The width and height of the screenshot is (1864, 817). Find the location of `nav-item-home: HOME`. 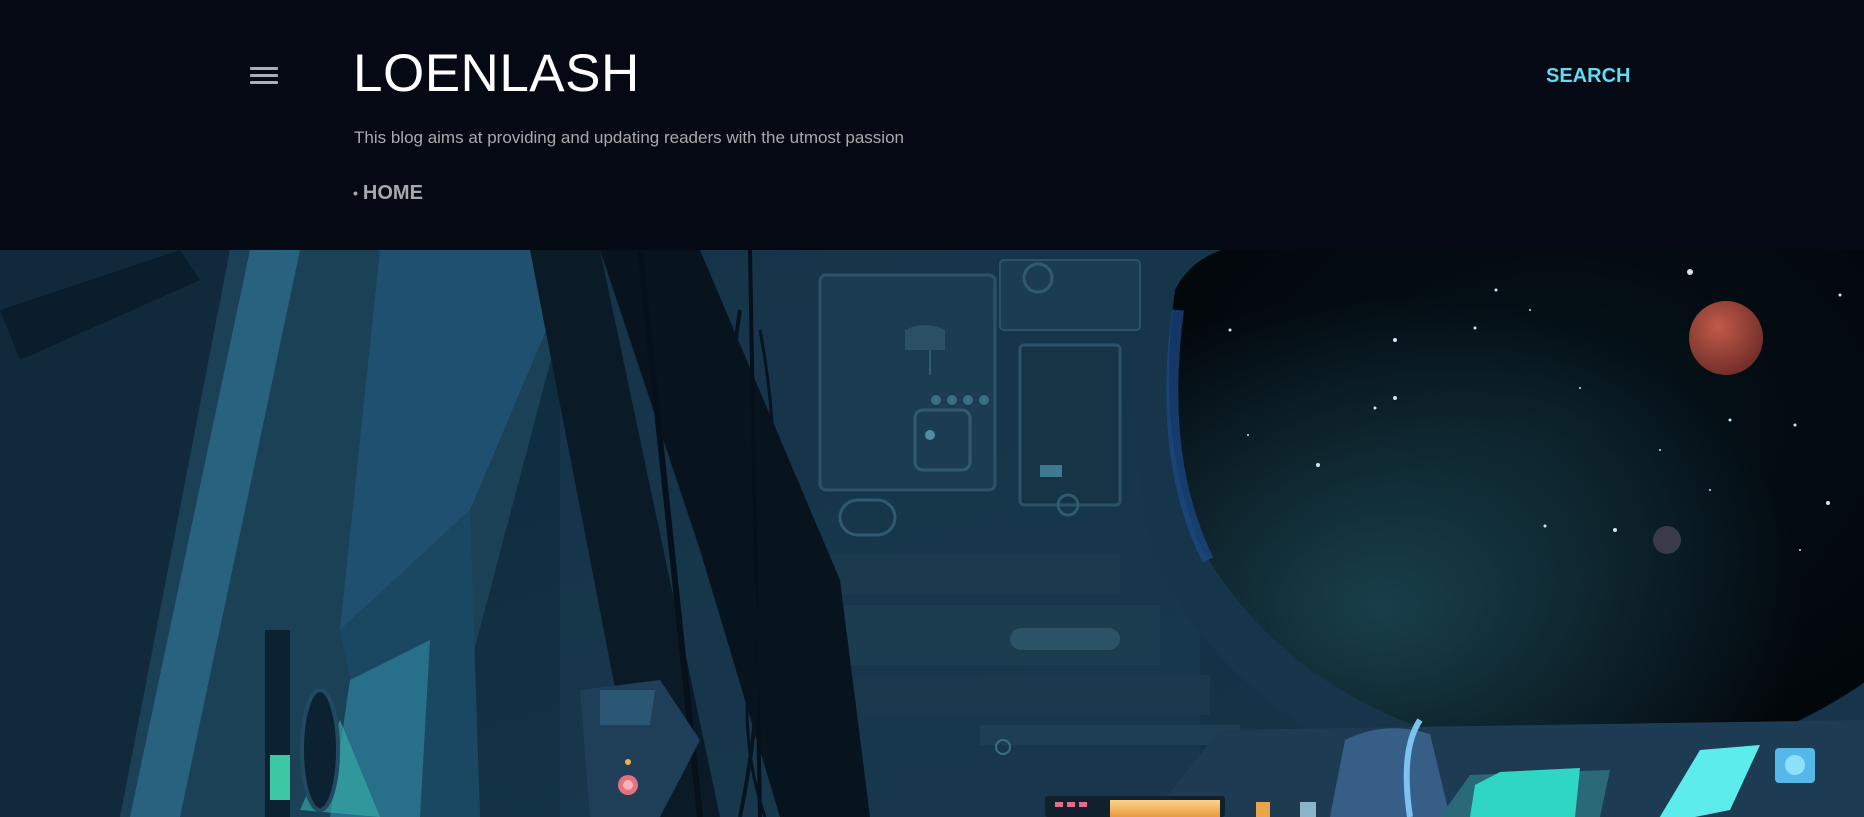

nav-item-home: HOME is located at coordinates (393, 193).